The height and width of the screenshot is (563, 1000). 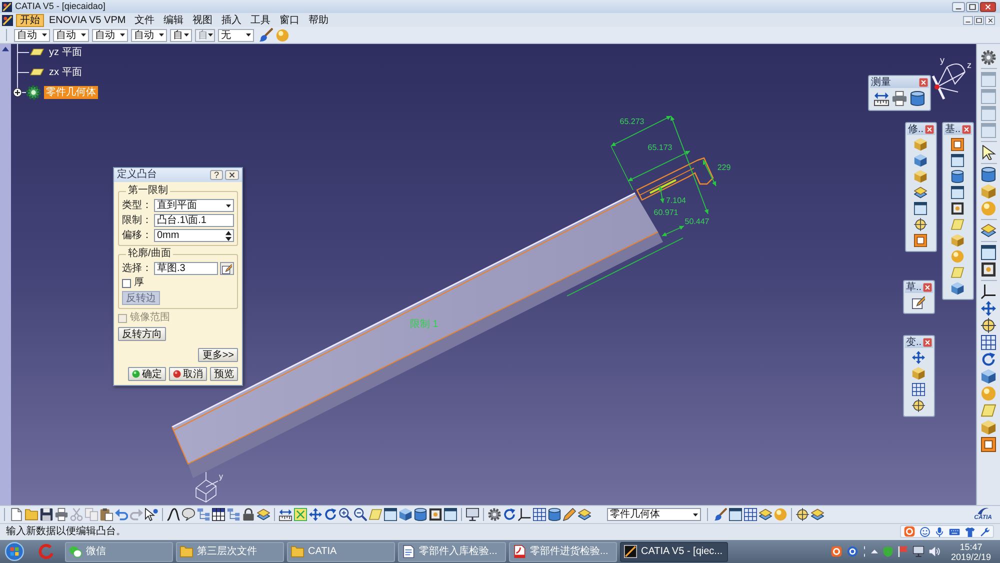 I want to click on zoom-in-icon, so click(x=345, y=514).